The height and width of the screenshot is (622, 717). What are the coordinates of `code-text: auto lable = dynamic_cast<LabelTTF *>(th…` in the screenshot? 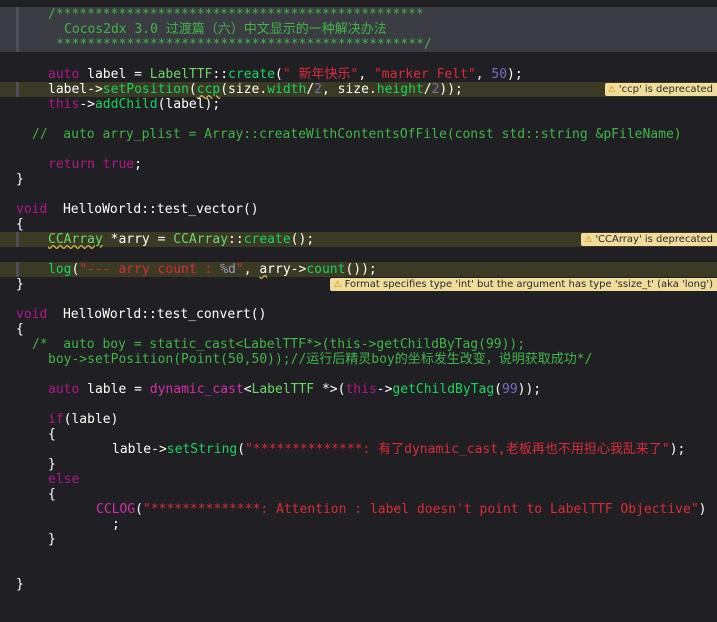 It's located at (295, 389).